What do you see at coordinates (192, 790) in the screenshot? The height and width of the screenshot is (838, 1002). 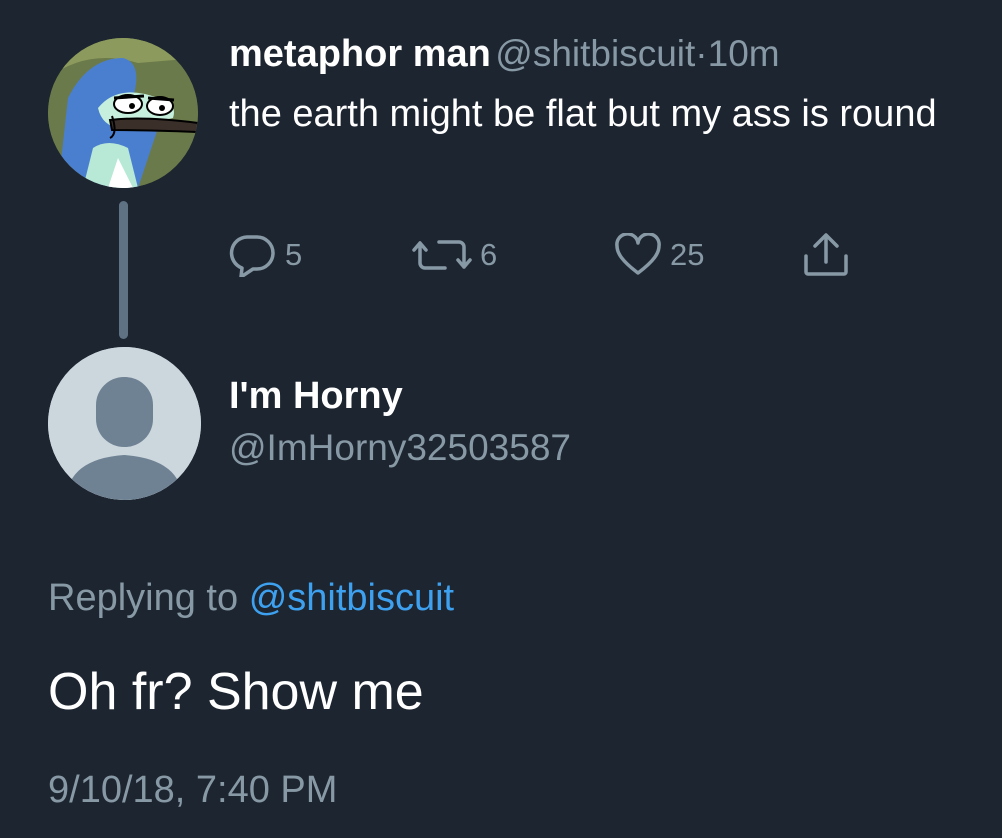 I see `reply-timestamp: 9/10/18, 7:40 PM` at bounding box center [192, 790].